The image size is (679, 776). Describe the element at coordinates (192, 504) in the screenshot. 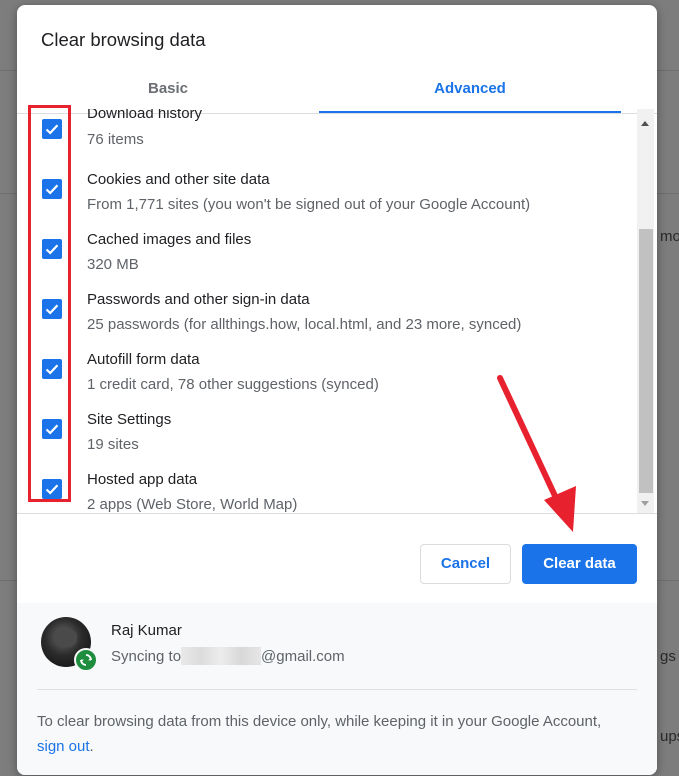

I see `option-detail: 2 apps (Web Store, World Map)` at that location.